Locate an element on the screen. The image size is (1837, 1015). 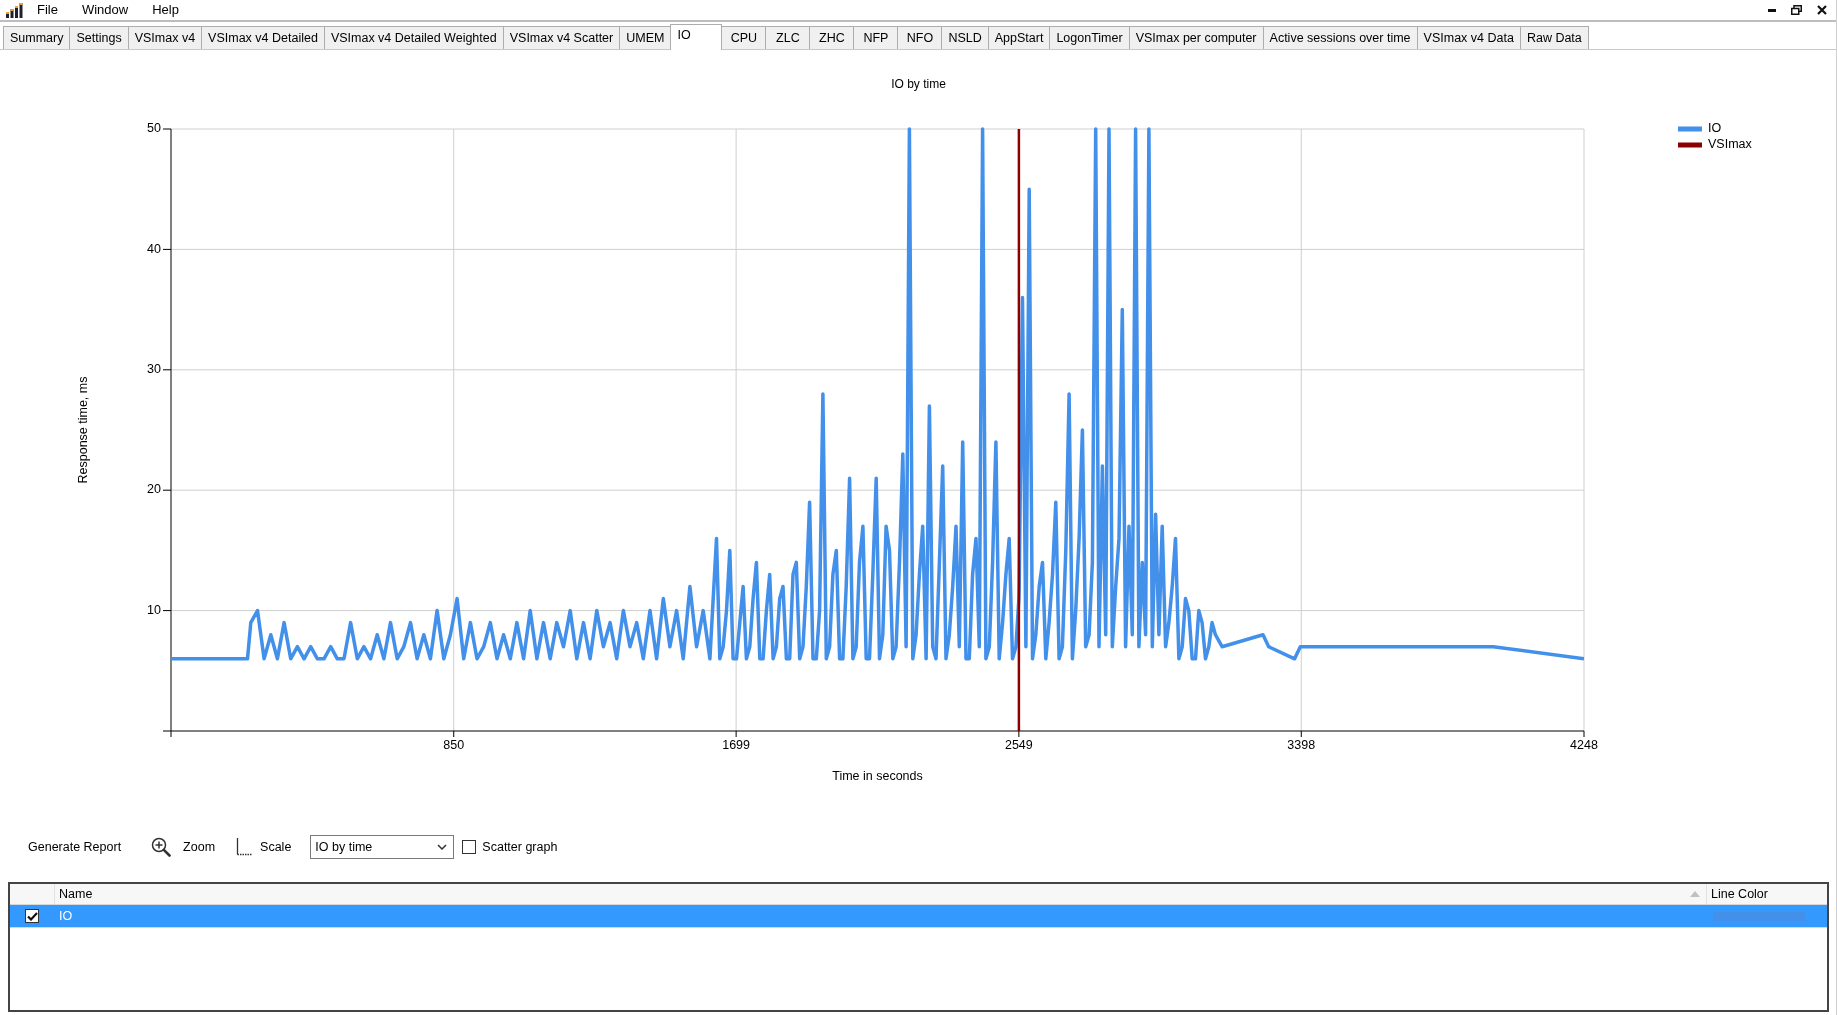
menu-item: File is located at coordinates (47, 10).